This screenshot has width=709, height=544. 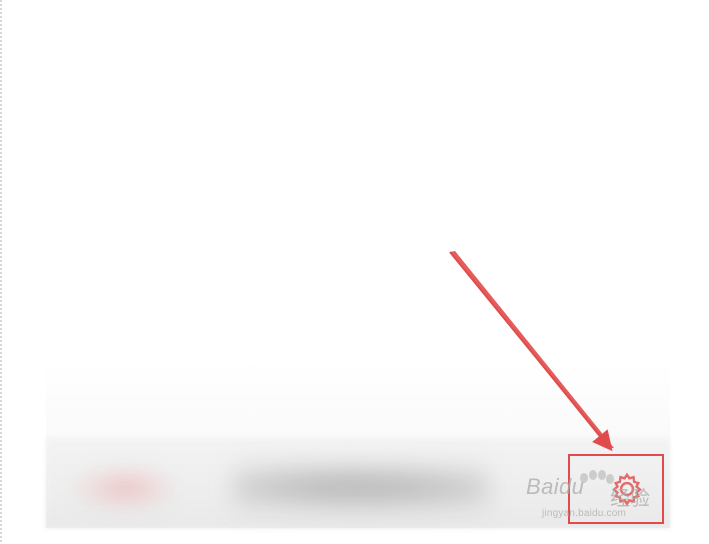 I want to click on left-dotted-border, so click(x=1, y=272).